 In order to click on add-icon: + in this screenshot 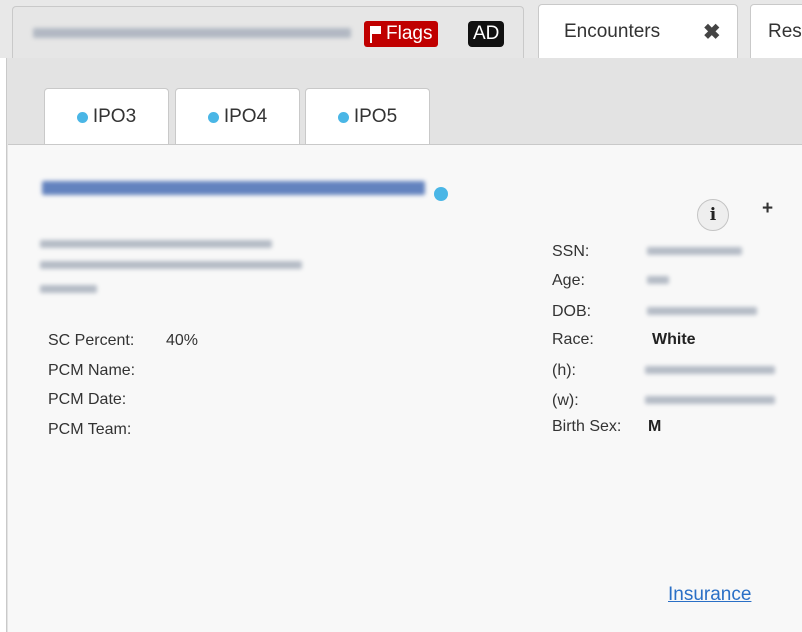, I will do `click(767, 209)`.